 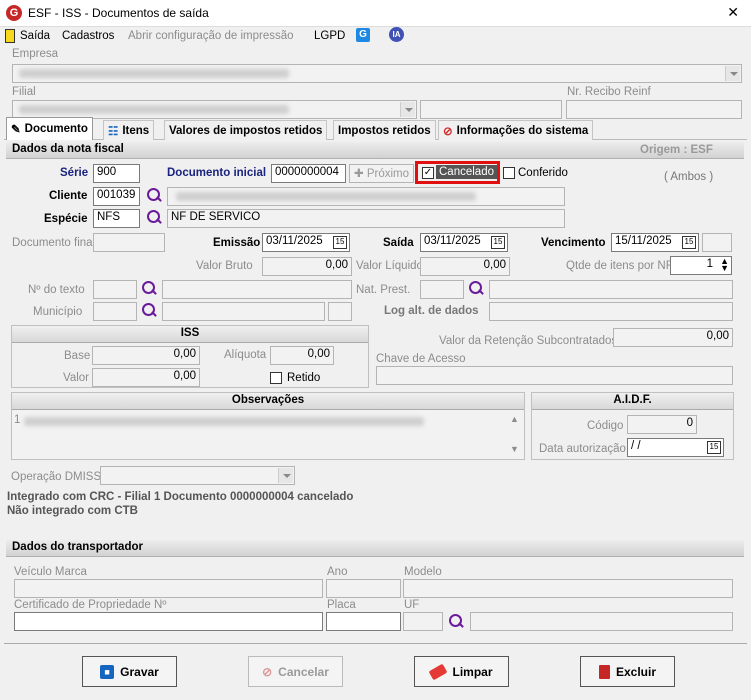 I want to click on municipio-desc, so click(x=243, y=311).